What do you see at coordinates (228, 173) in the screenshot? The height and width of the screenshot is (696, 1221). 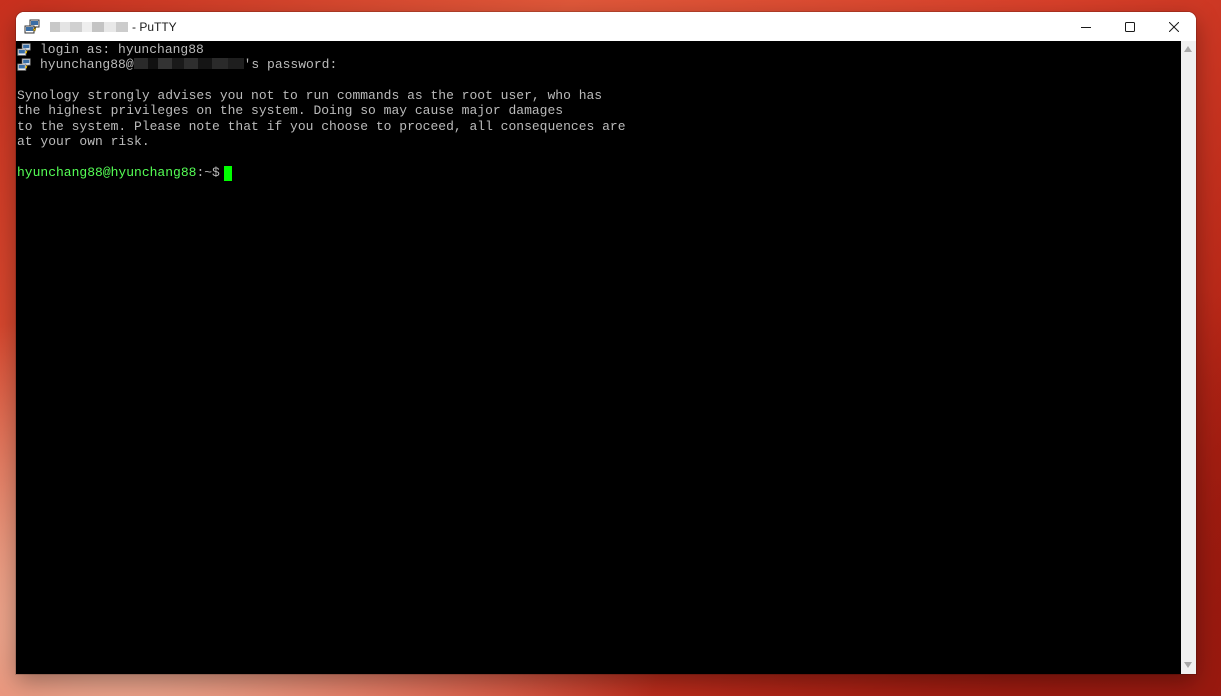 I see `terminal-cursor` at bounding box center [228, 173].